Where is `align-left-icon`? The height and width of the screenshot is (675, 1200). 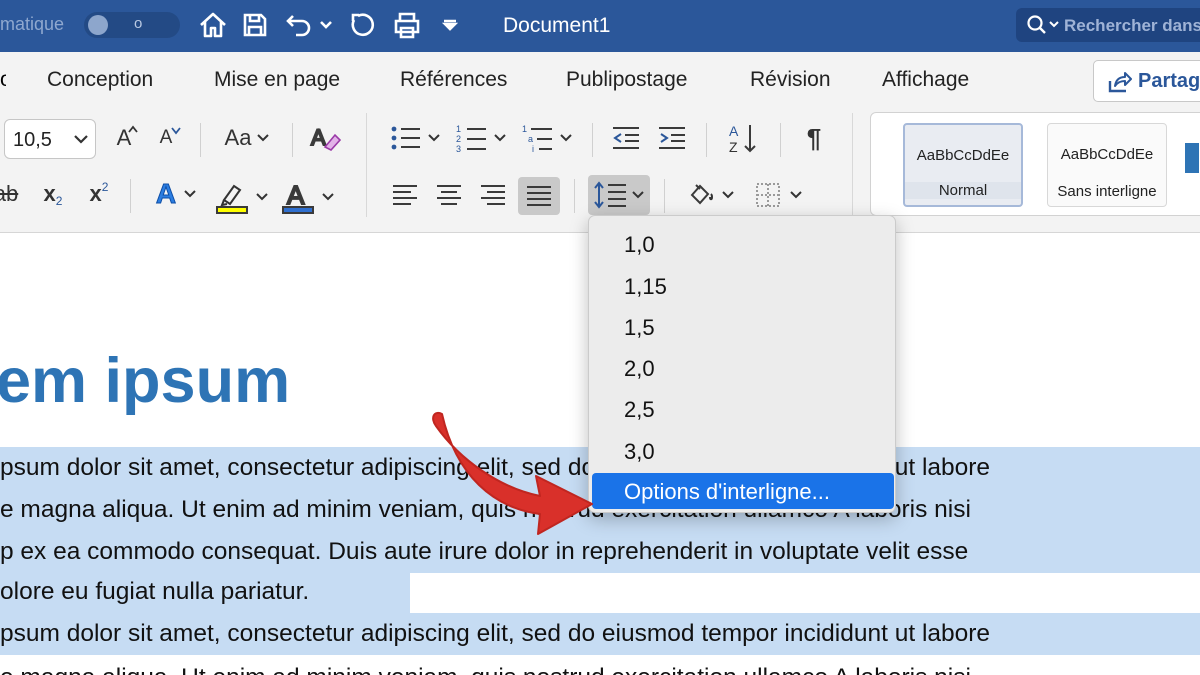 align-left-icon is located at coordinates (405, 195).